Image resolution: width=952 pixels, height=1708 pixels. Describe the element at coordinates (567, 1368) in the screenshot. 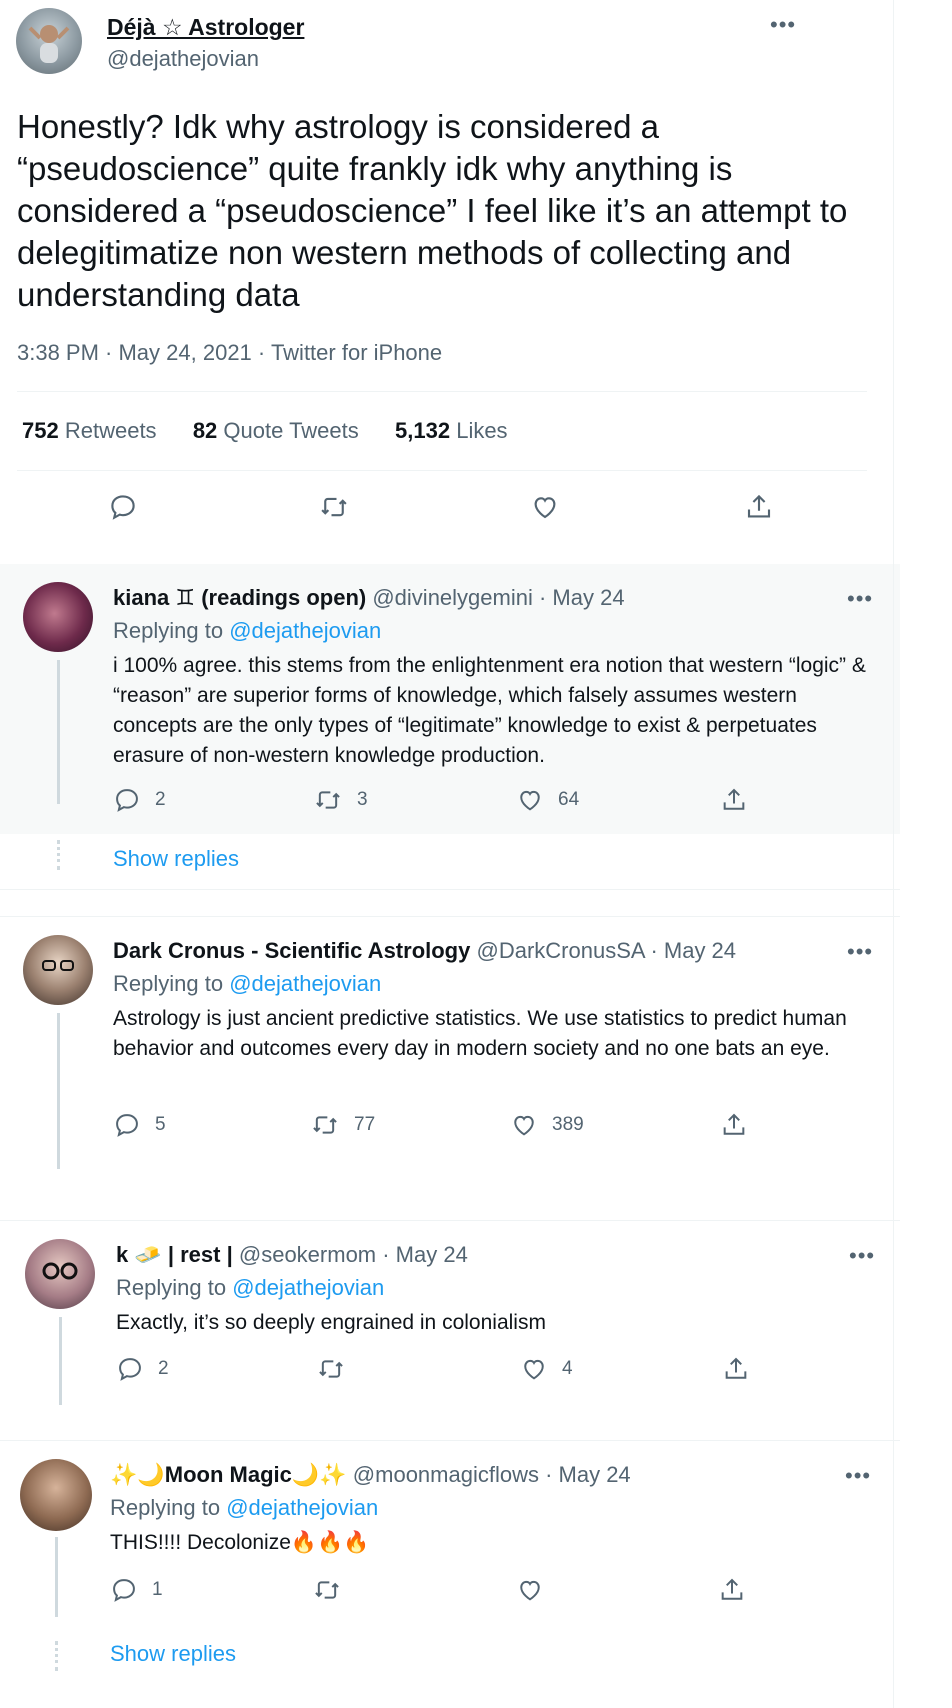

I see `like-count: 4` at that location.